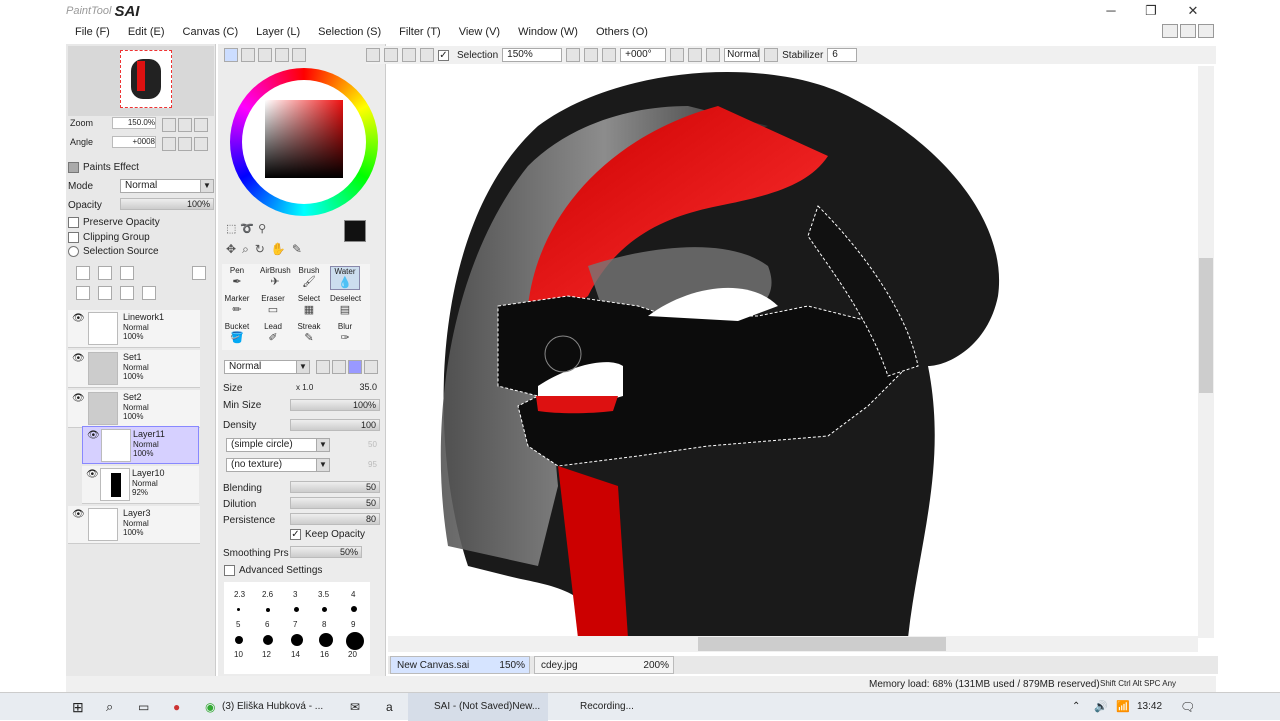 The image size is (1280, 721). What do you see at coordinates (231, 228) in the screenshot?
I see `rect-select-icon: ⬚` at bounding box center [231, 228].